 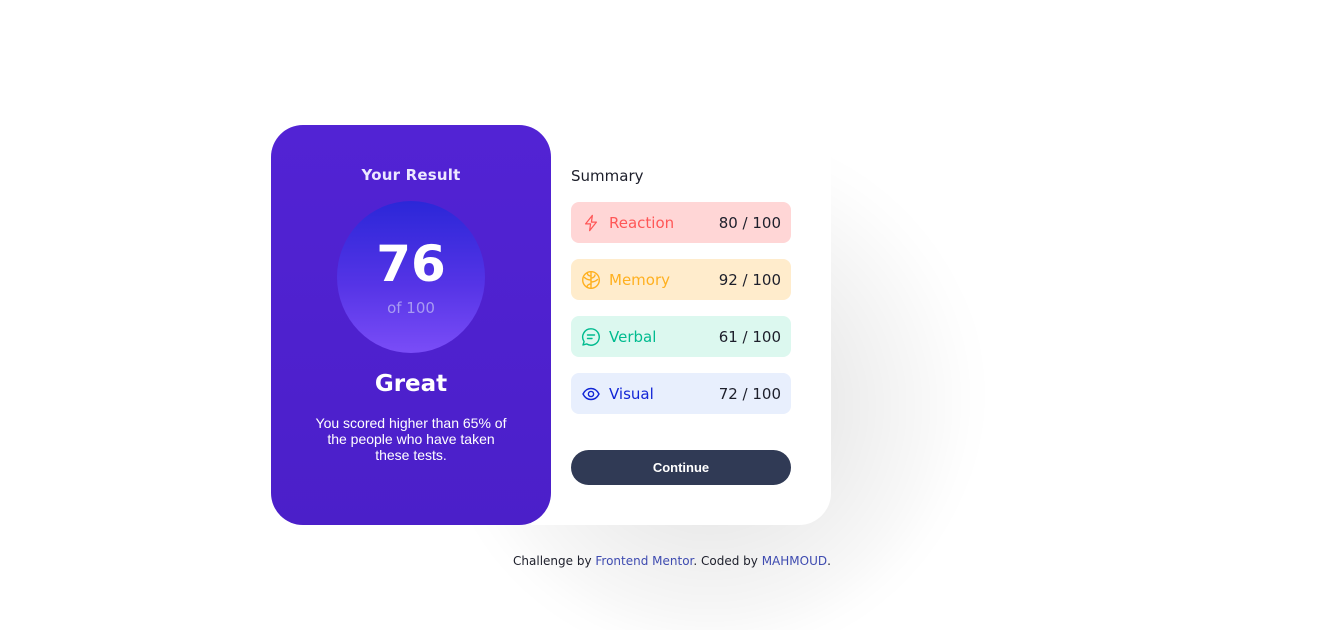 I want to click on summary-item-value: 61 / 100, so click(x=749, y=336).